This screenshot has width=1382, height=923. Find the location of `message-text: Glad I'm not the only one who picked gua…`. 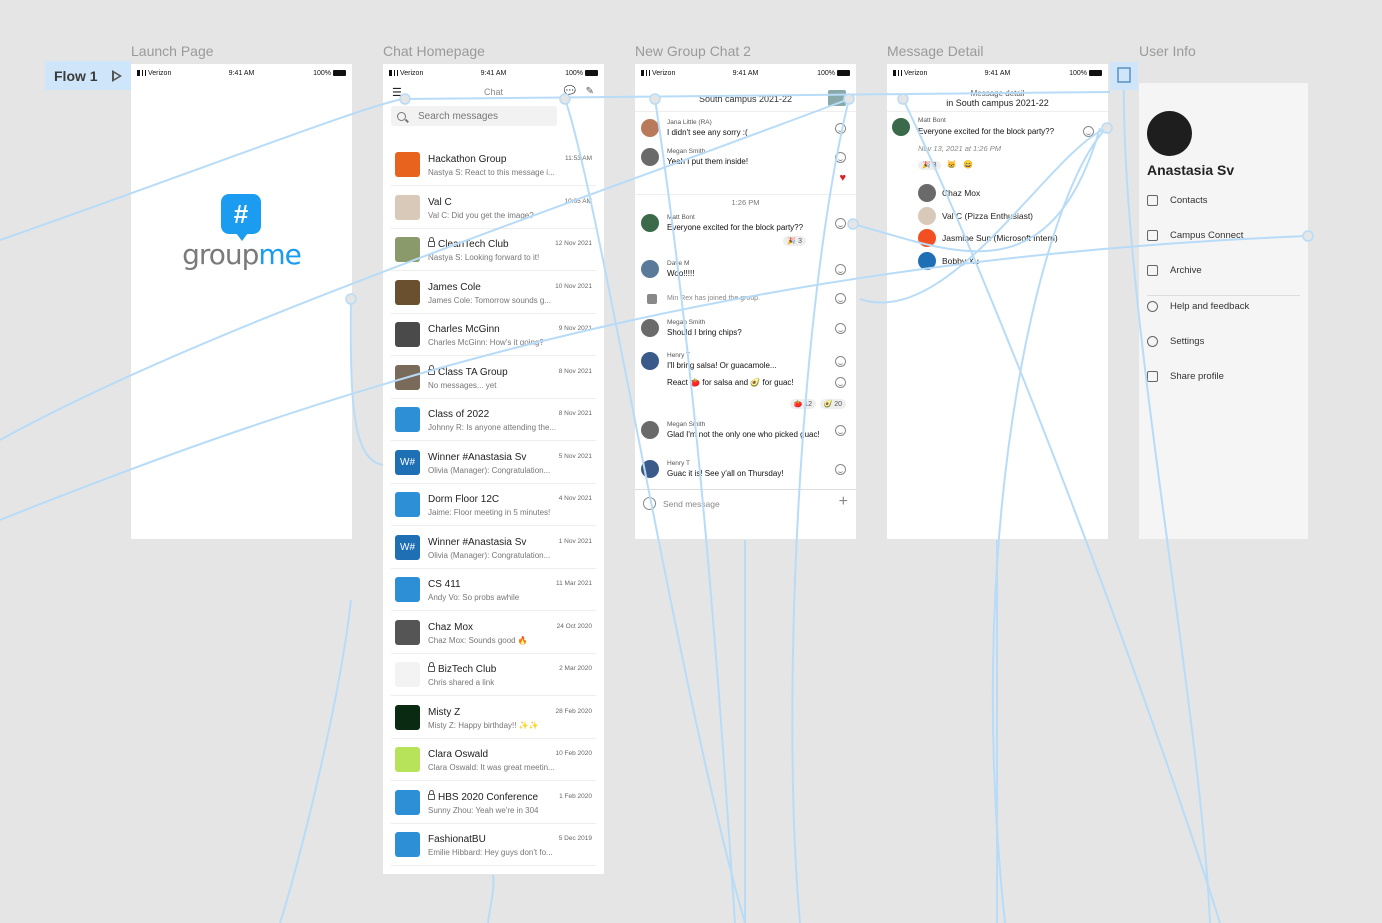

message-text: Glad I'm not the only one who picked gua… is located at coordinates (743, 434).